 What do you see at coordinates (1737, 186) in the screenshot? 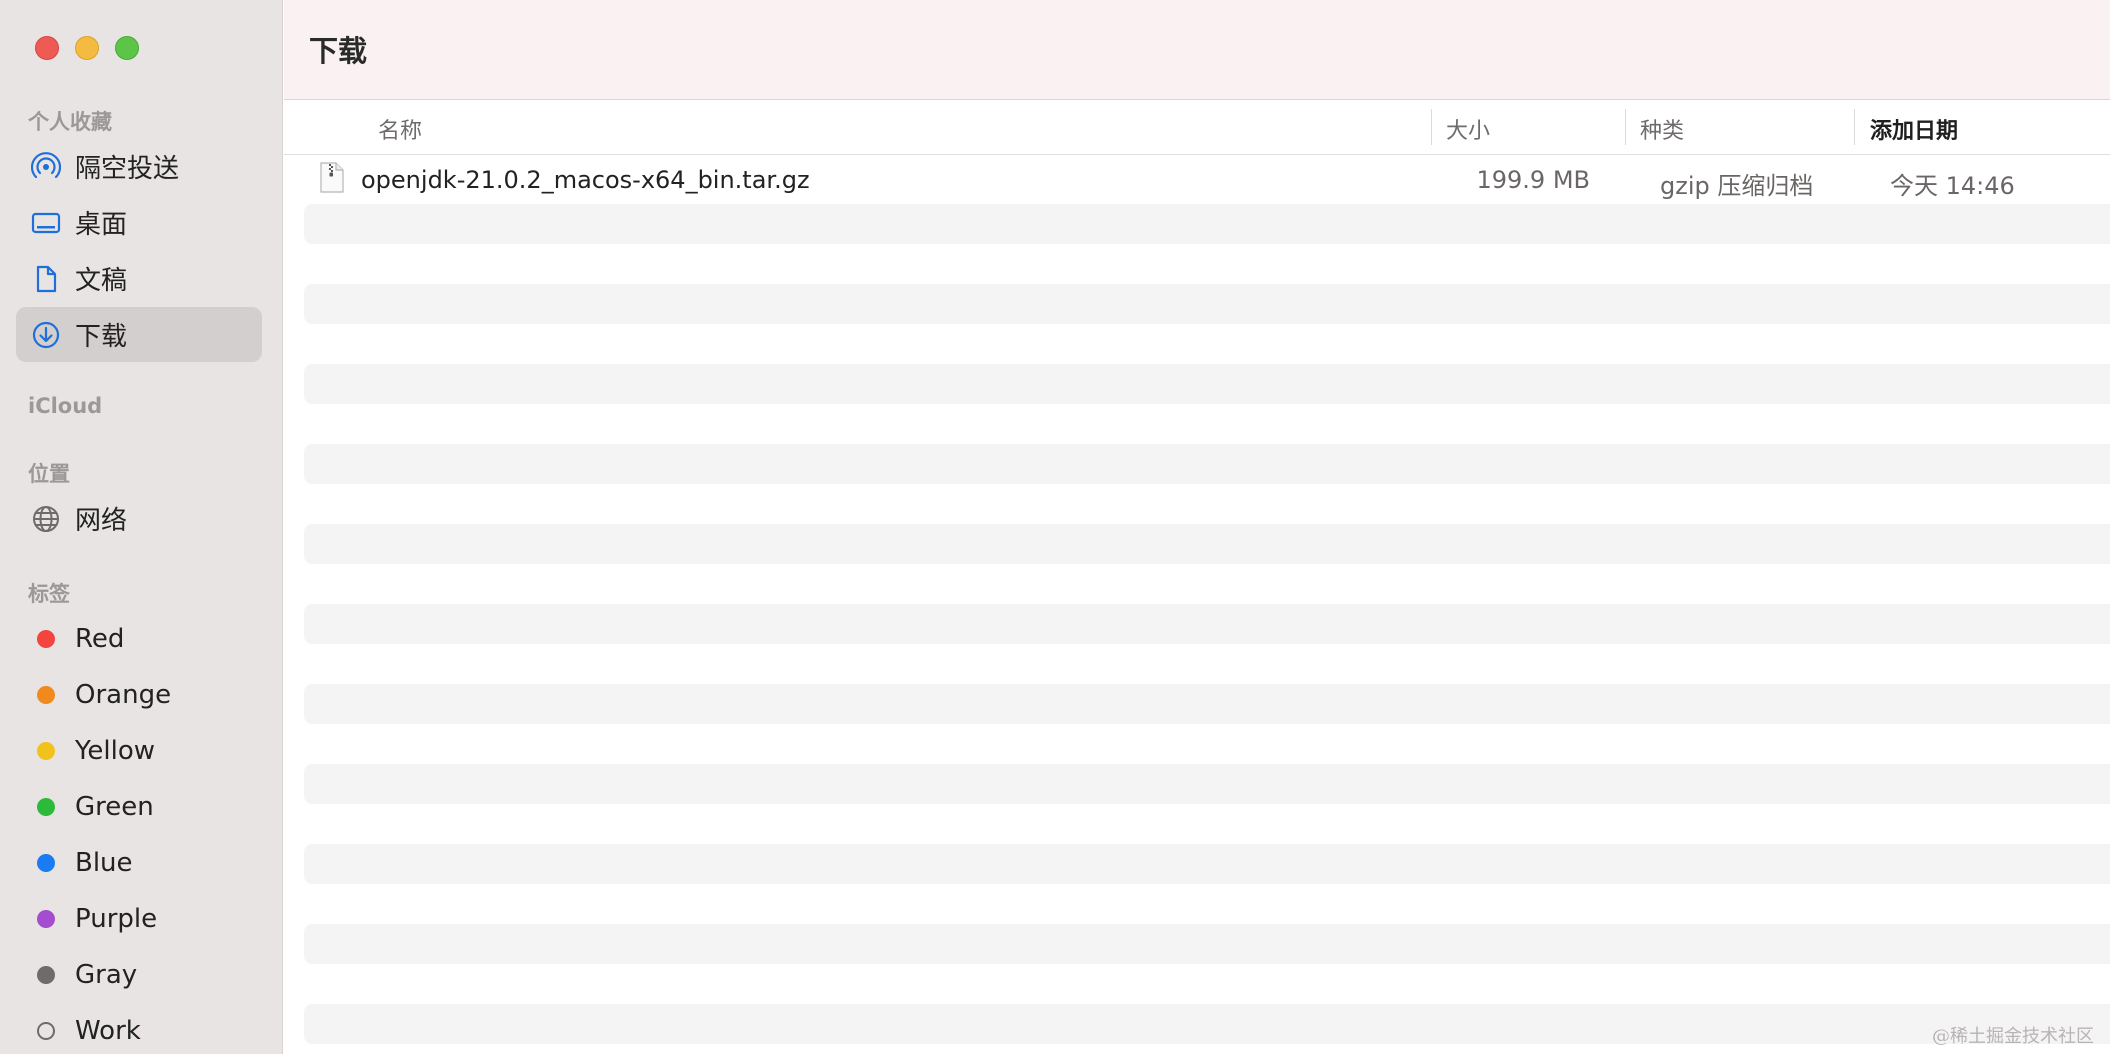
I see `file-kind: gzip 压缩归档` at bounding box center [1737, 186].